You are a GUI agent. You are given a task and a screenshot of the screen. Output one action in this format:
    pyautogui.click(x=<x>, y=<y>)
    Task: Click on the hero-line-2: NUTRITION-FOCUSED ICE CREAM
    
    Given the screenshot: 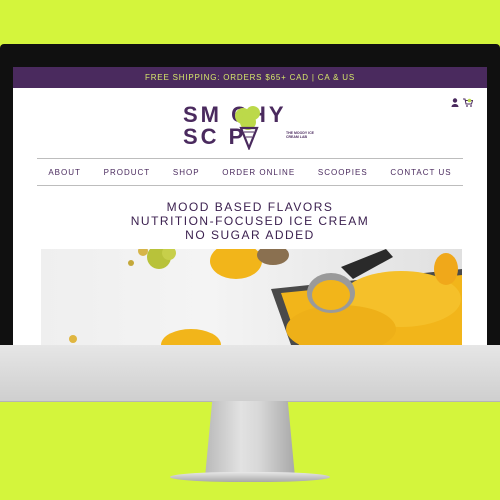 What is the action you would take?
    pyautogui.click(x=250, y=221)
    